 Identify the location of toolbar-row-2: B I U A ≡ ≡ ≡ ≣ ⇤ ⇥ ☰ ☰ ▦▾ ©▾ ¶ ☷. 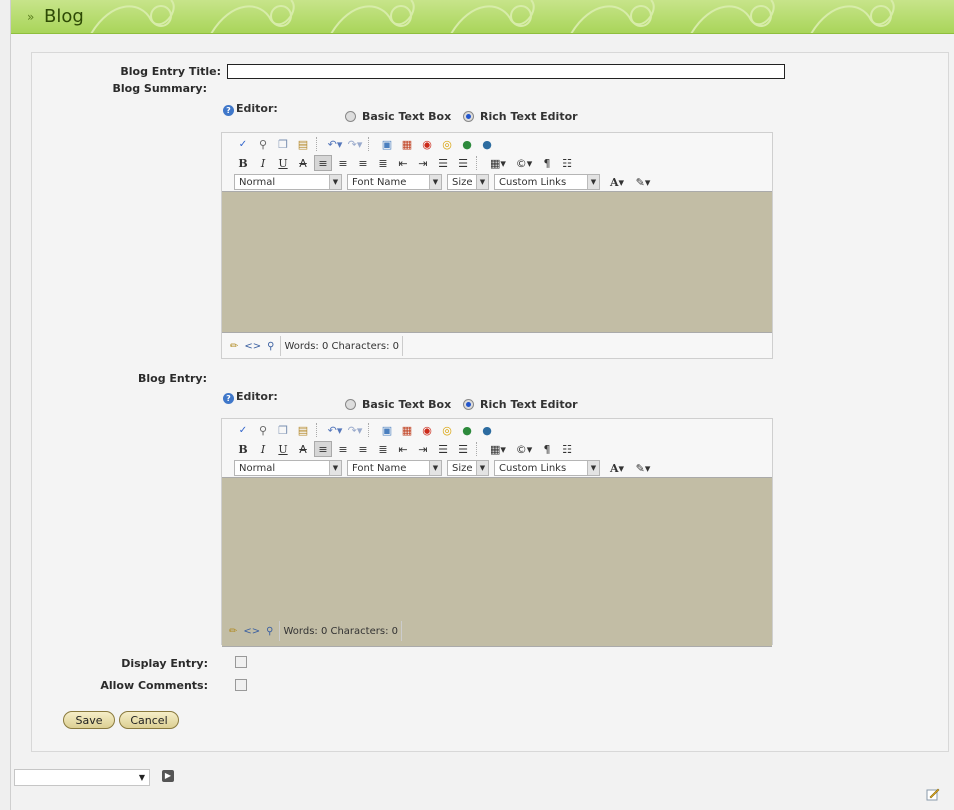
(497, 163).